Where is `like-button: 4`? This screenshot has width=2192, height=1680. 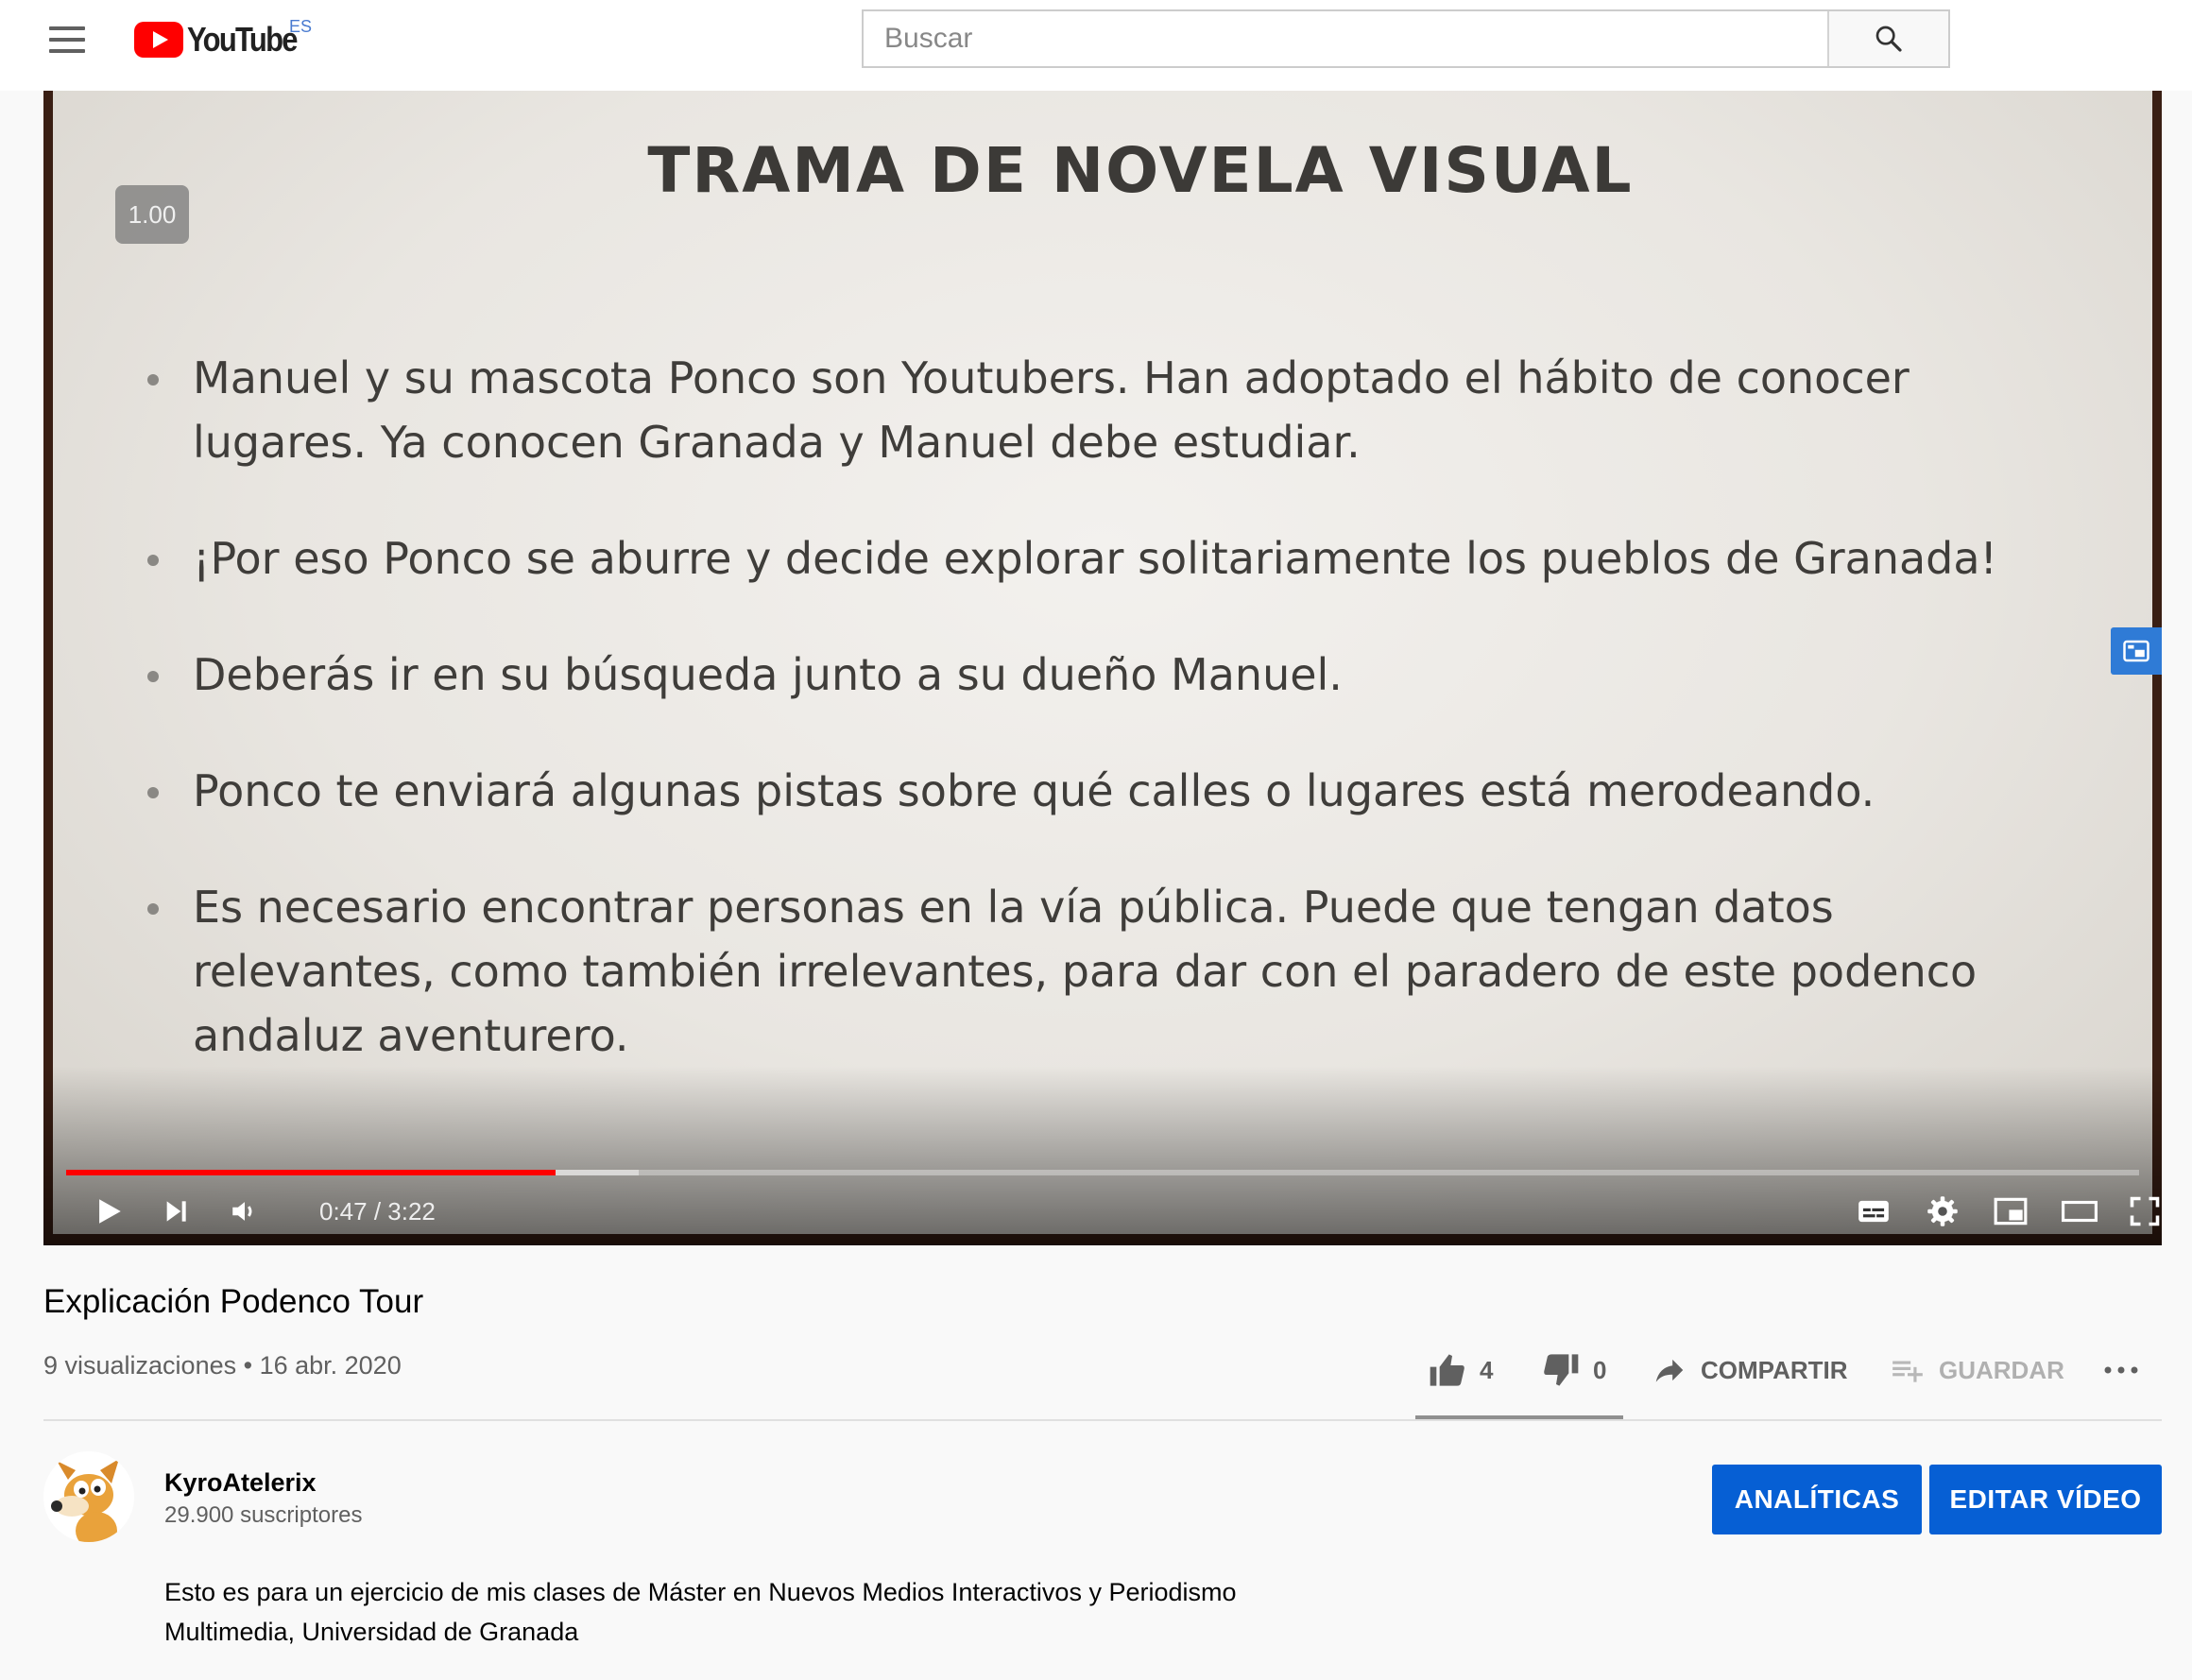 like-button: 4 is located at coordinates (1461, 1370).